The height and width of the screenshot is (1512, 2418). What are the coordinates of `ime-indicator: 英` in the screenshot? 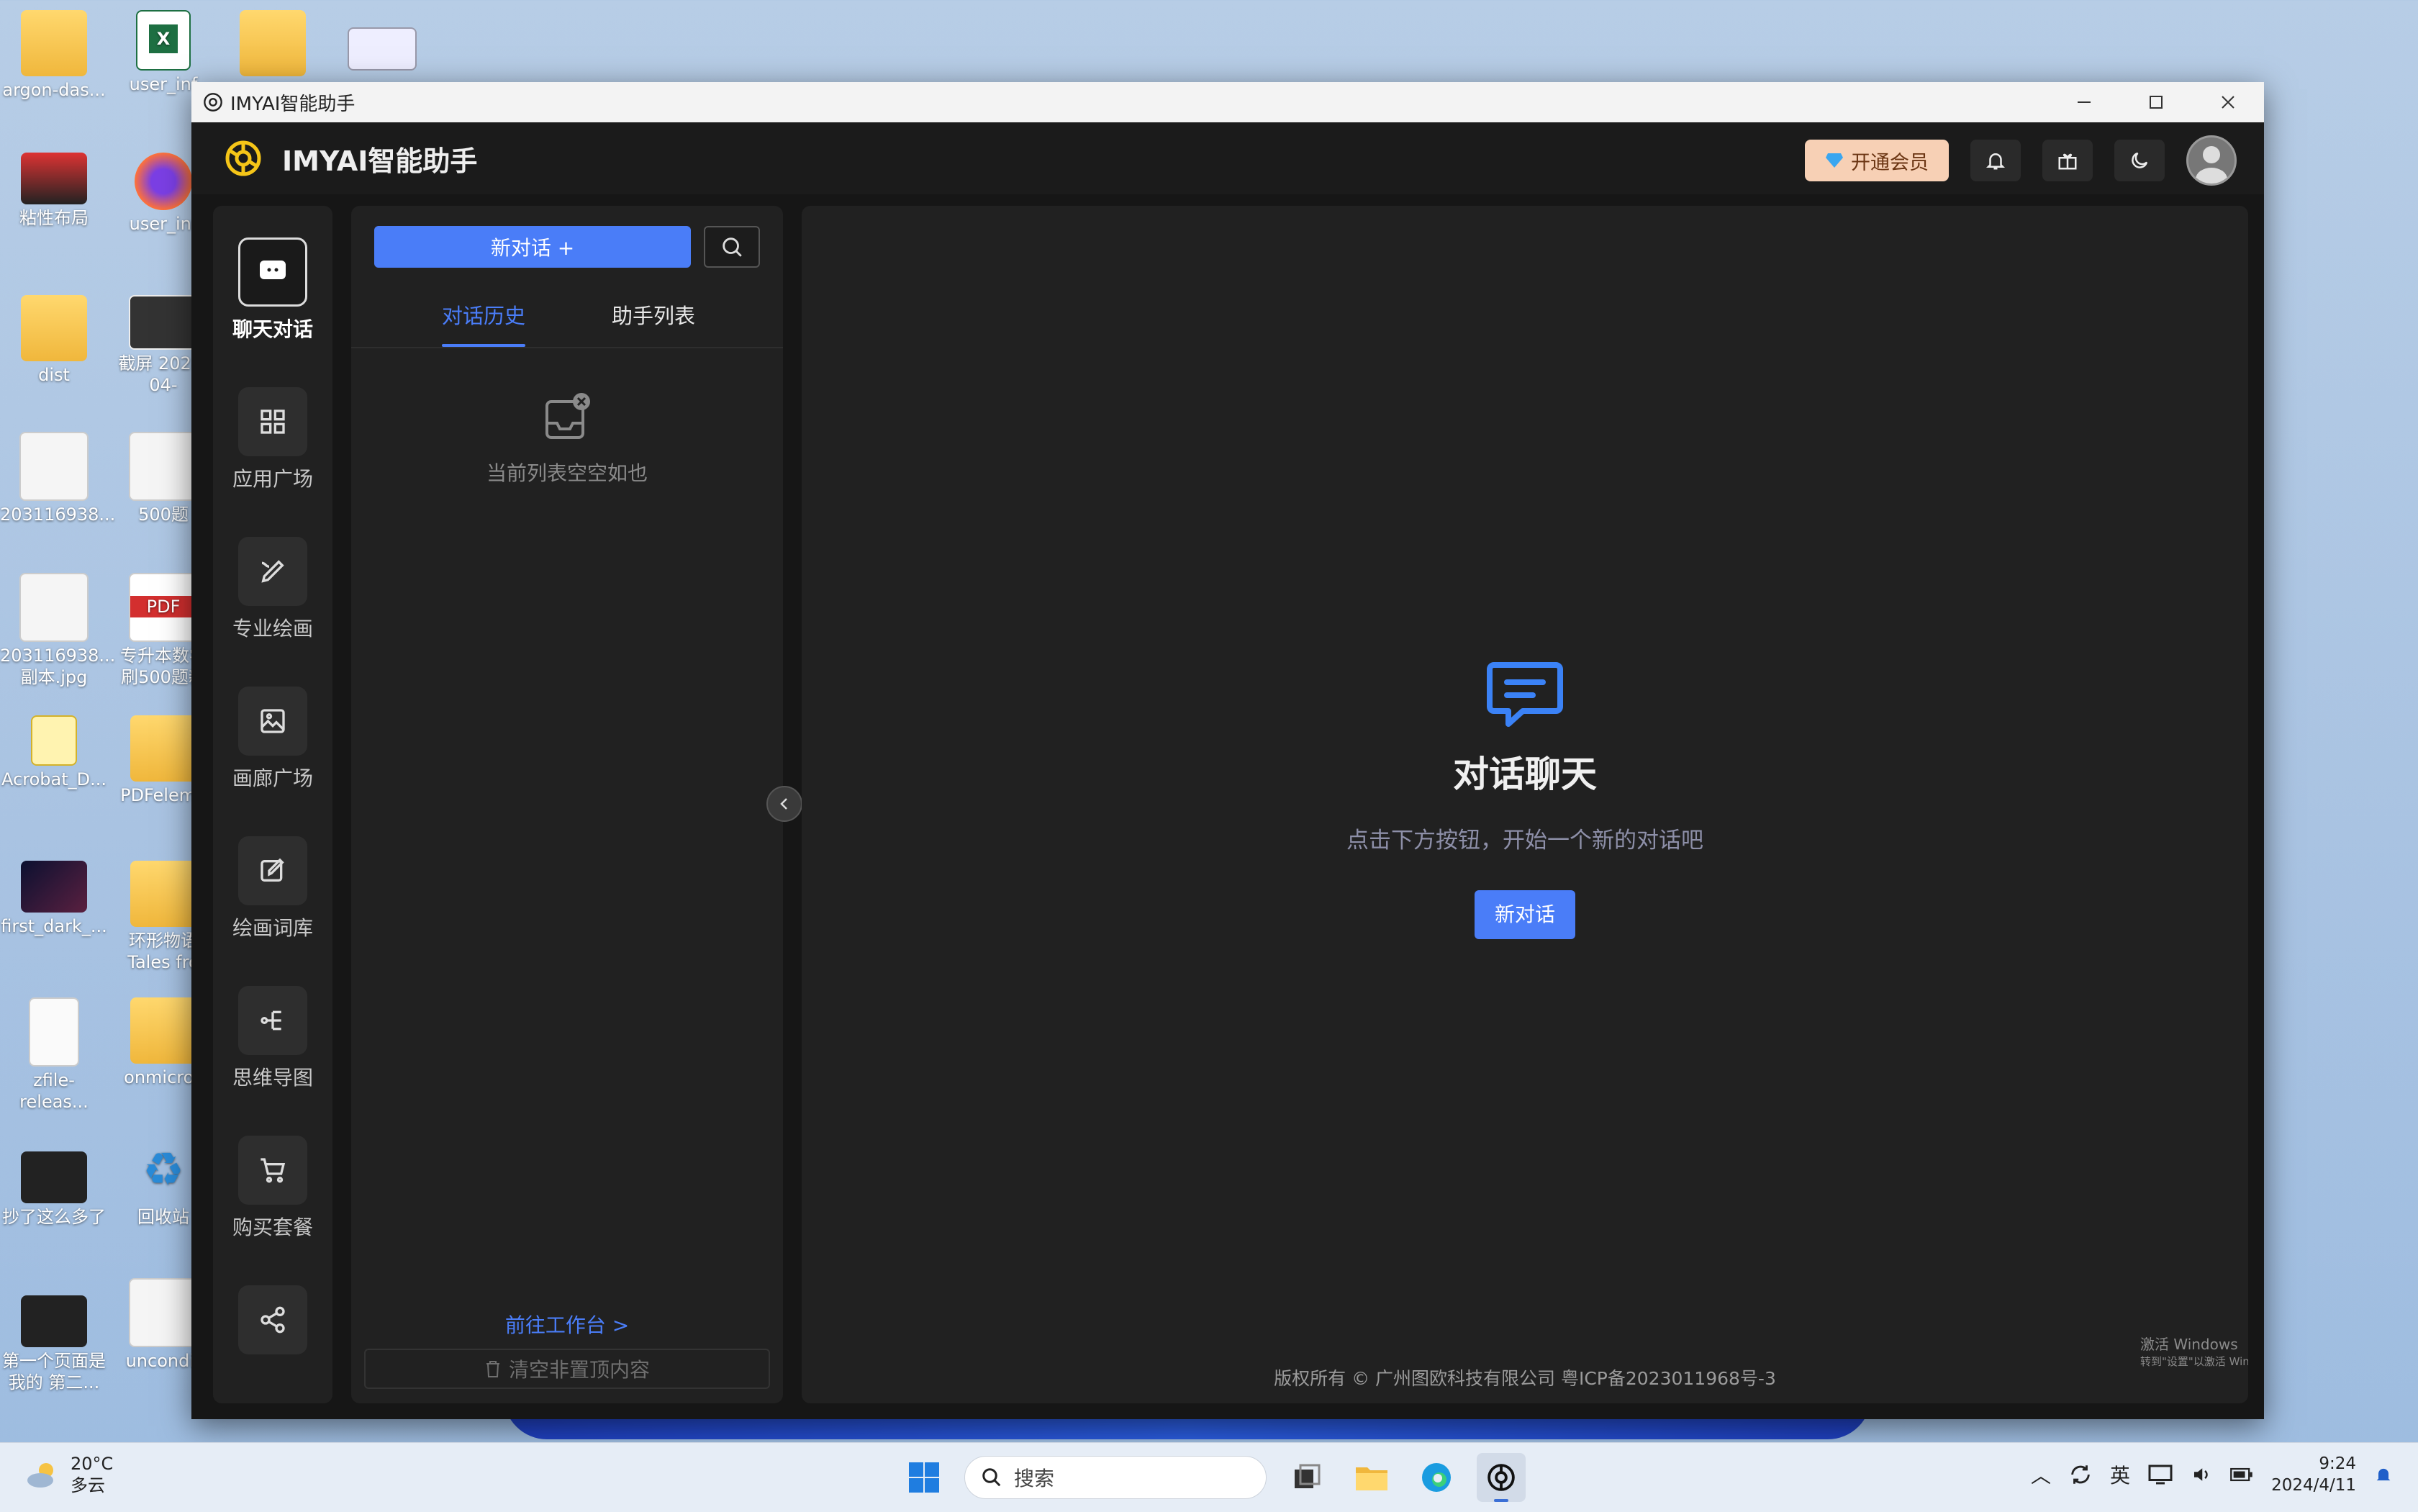 It's located at (2120, 1475).